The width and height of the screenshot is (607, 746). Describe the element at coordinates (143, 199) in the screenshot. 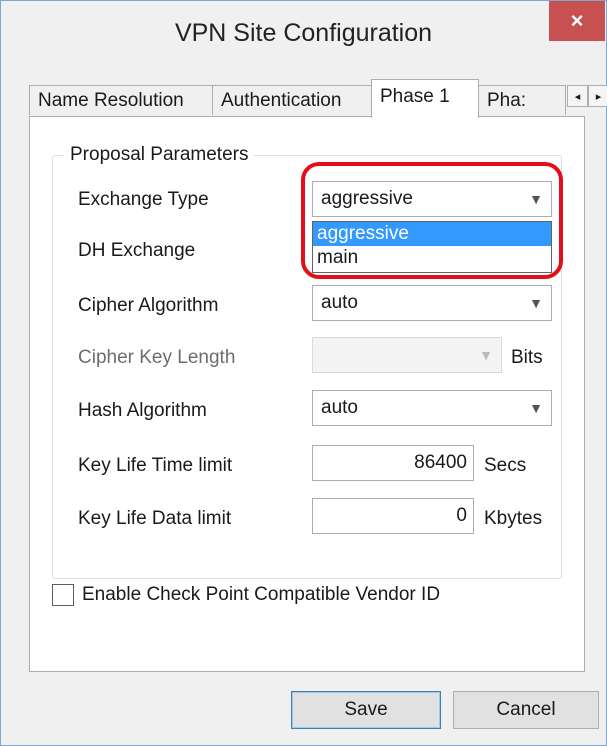

I see `exchange-type-label: Exchange Type` at that location.